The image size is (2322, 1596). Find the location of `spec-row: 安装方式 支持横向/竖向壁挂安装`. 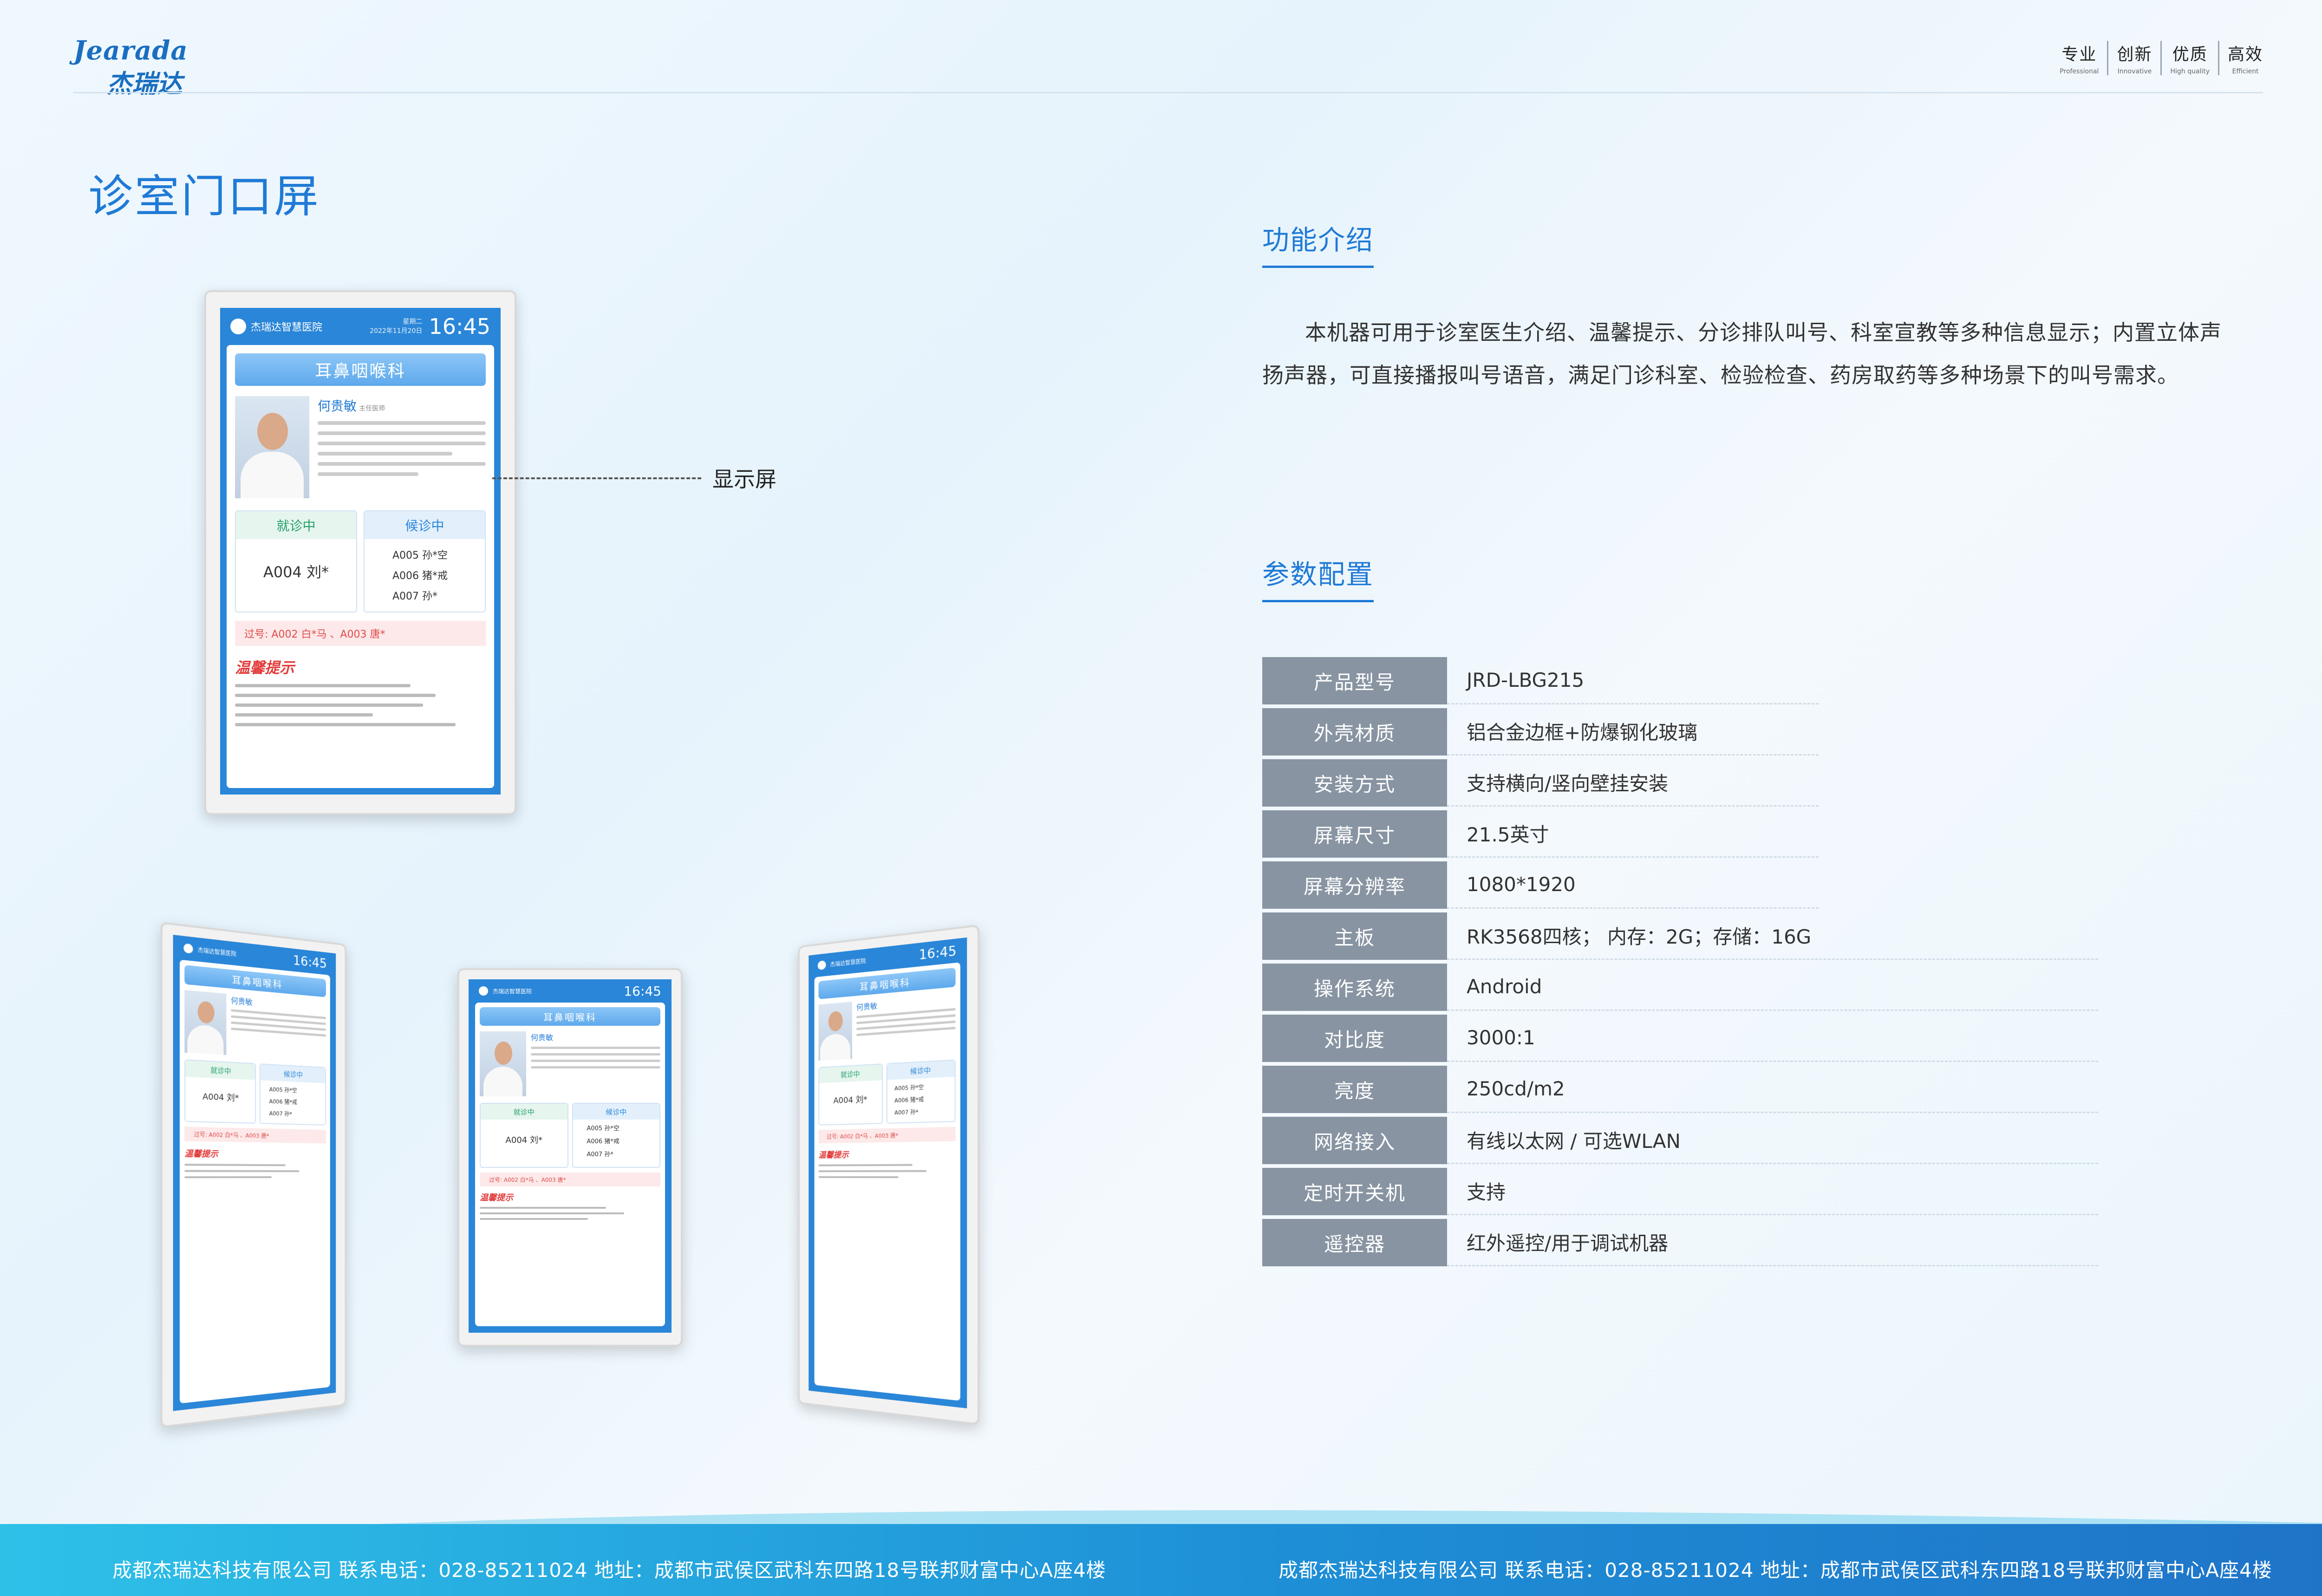

spec-row: 安装方式 支持横向/竖向壁挂安装 is located at coordinates (1680, 783).